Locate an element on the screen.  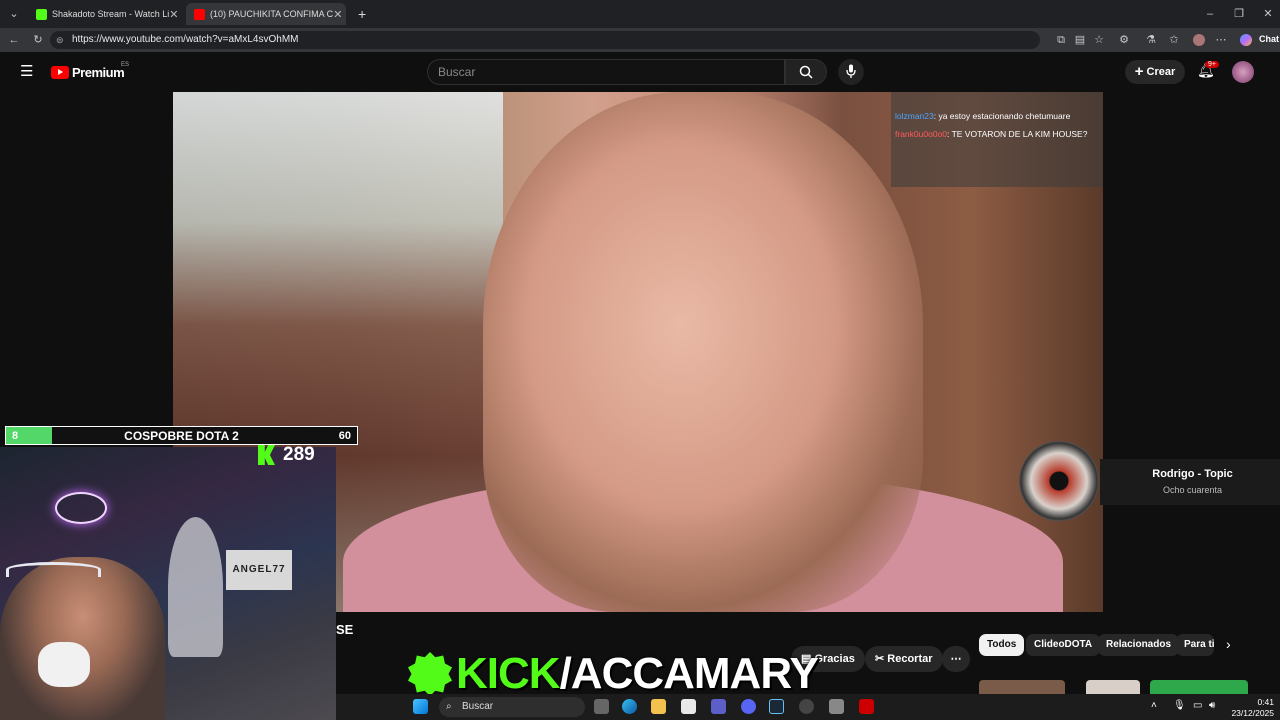
teams-icon is located at coordinates (718, 706).